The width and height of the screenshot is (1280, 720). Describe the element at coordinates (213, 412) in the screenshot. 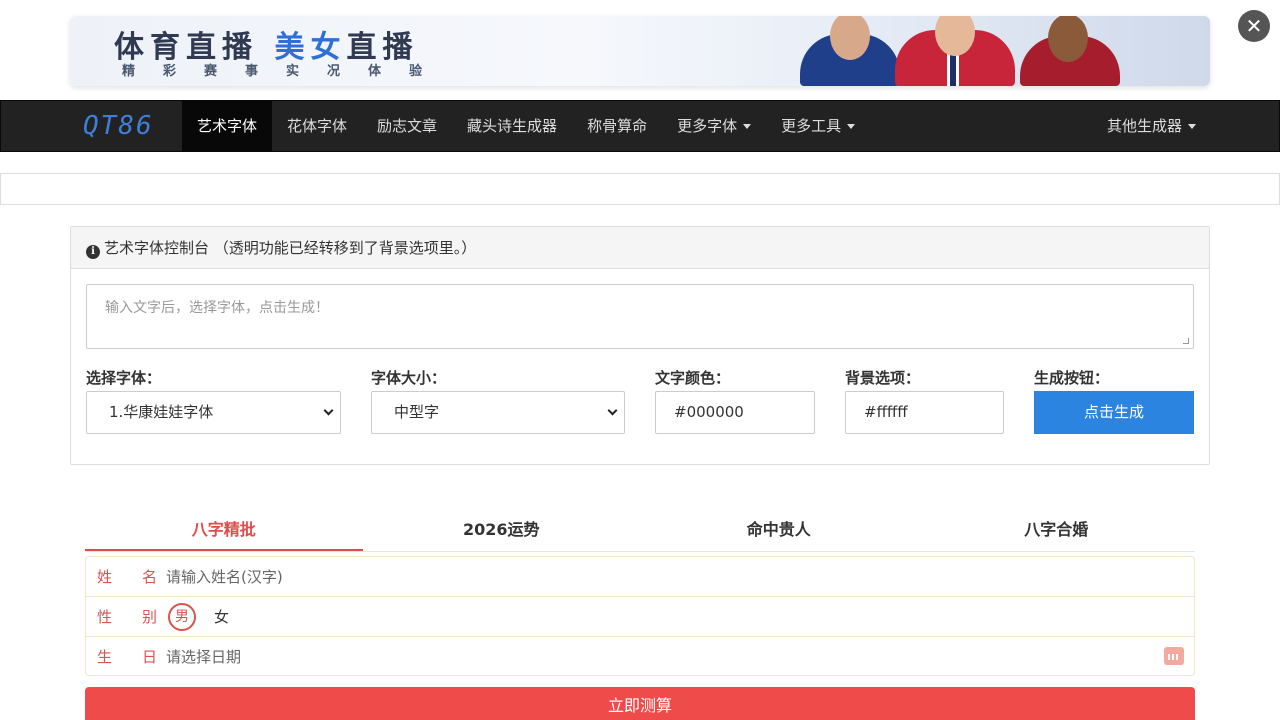

I see `font-select: 1.华康娃娃字体` at that location.